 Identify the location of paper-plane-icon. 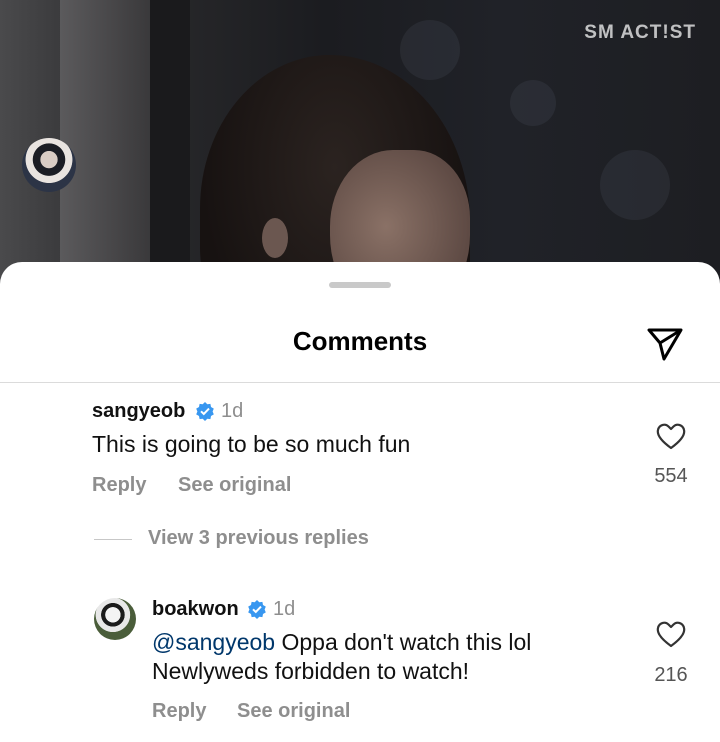
(665, 344).